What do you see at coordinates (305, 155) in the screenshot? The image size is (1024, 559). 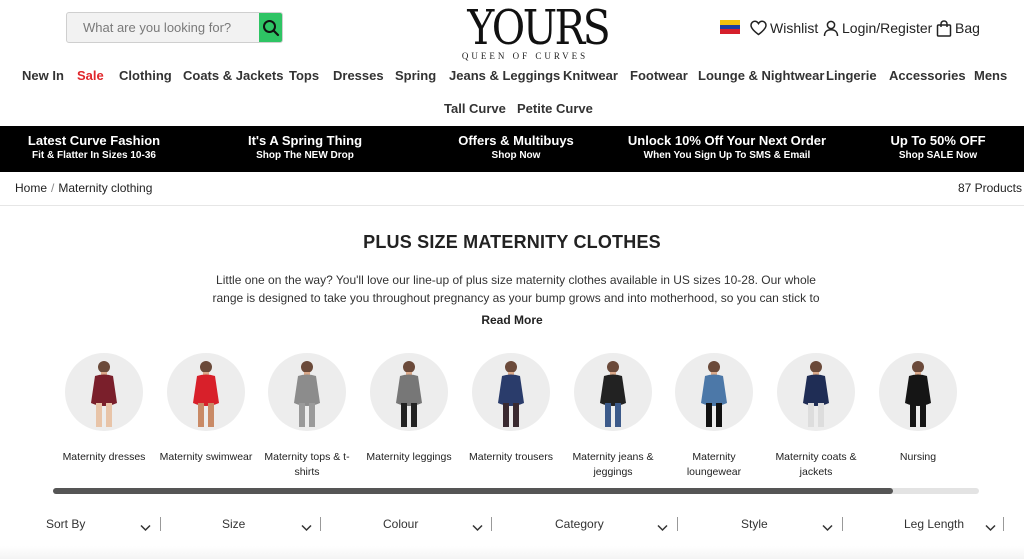 I see `promo-subtitle: Shop The NEW Drop` at bounding box center [305, 155].